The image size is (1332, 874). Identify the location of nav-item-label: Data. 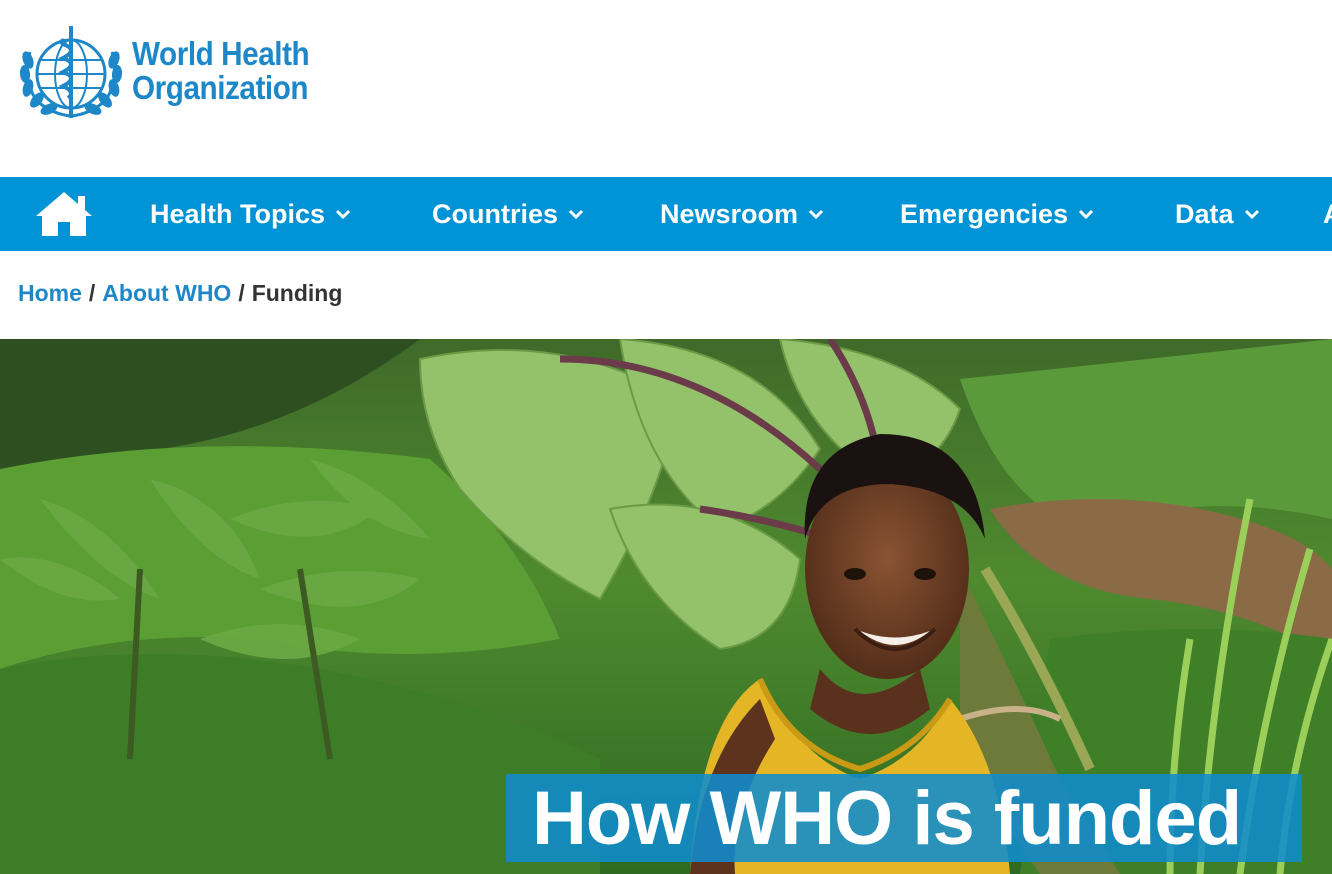
(1204, 213).